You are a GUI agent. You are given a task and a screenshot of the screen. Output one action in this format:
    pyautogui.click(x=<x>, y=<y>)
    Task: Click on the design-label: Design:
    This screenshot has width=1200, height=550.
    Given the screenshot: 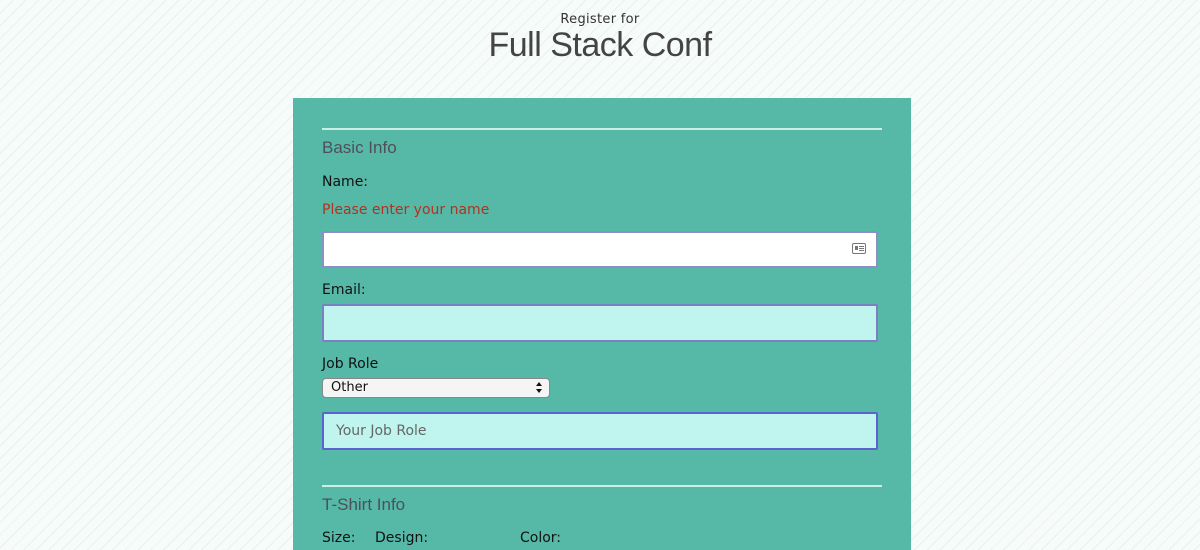 What is the action you would take?
    pyautogui.click(x=402, y=538)
    